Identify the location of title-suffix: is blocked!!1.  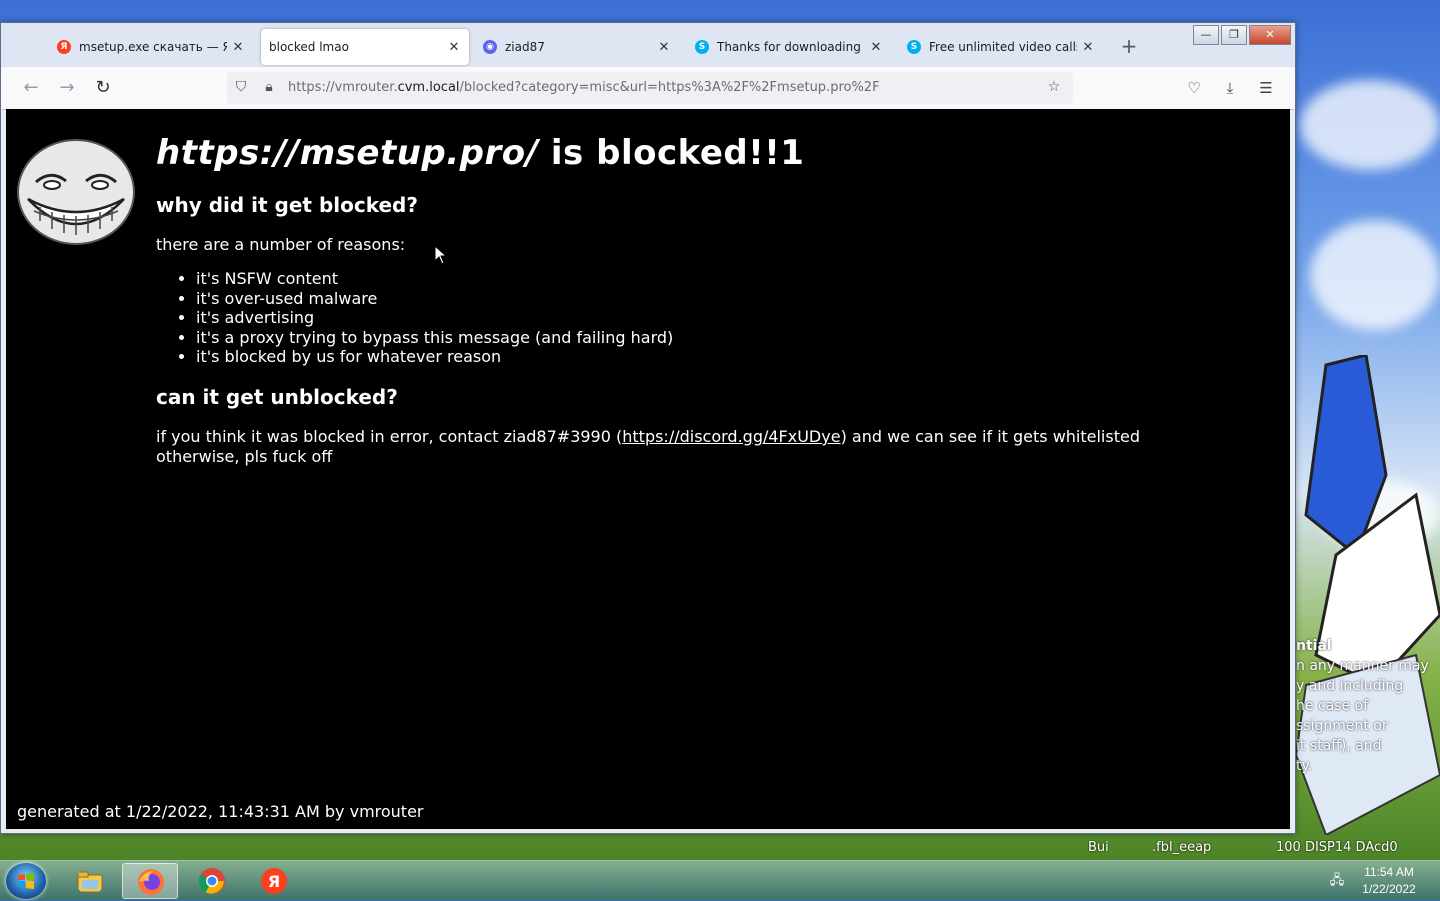
(671, 153).